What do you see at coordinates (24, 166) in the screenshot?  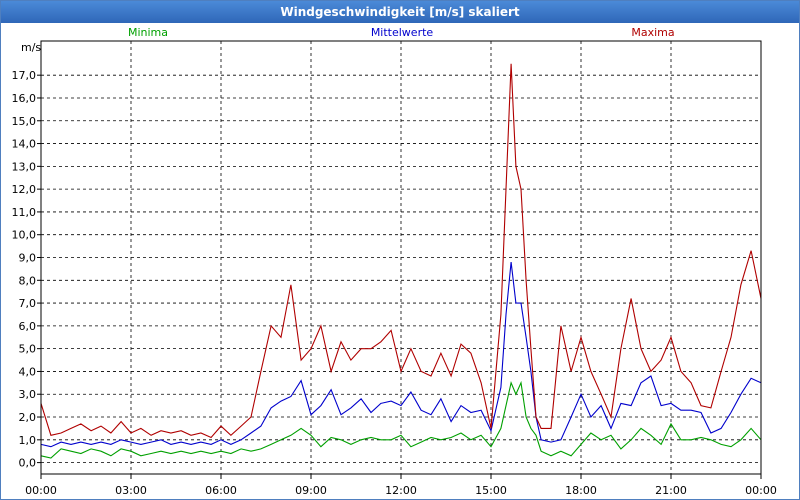 I see `y-tick-label: 13,0` at bounding box center [24, 166].